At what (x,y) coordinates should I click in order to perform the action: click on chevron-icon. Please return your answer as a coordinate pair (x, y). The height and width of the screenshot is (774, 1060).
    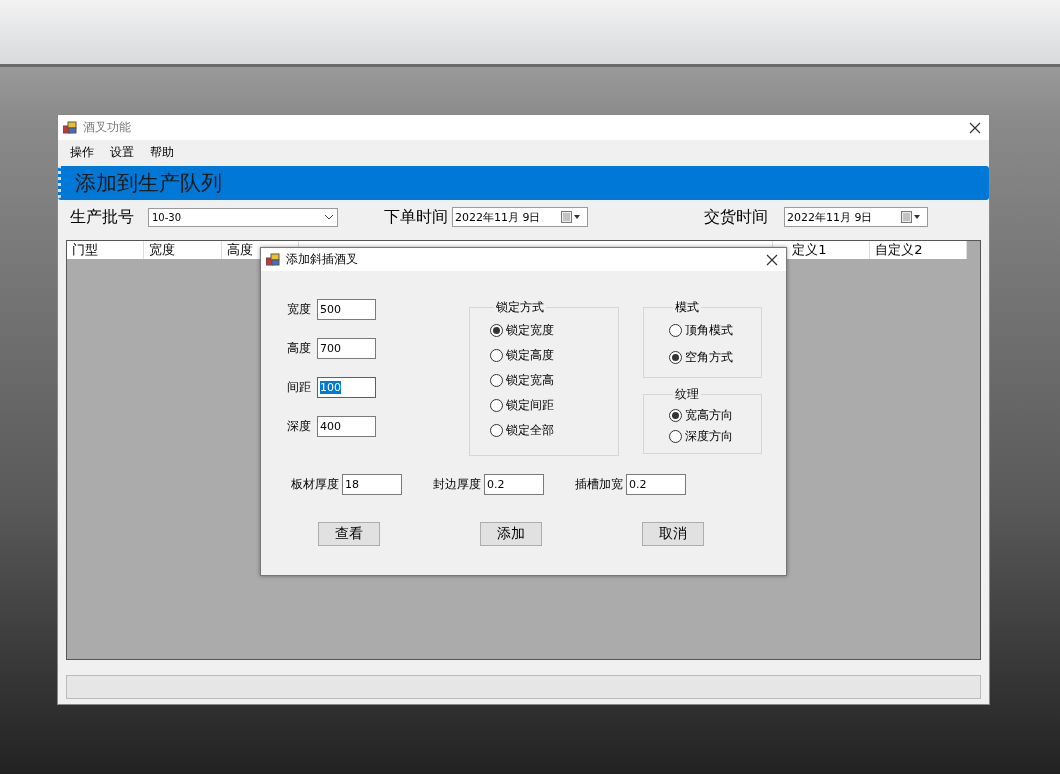
    Looking at the image, I should click on (329, 217).